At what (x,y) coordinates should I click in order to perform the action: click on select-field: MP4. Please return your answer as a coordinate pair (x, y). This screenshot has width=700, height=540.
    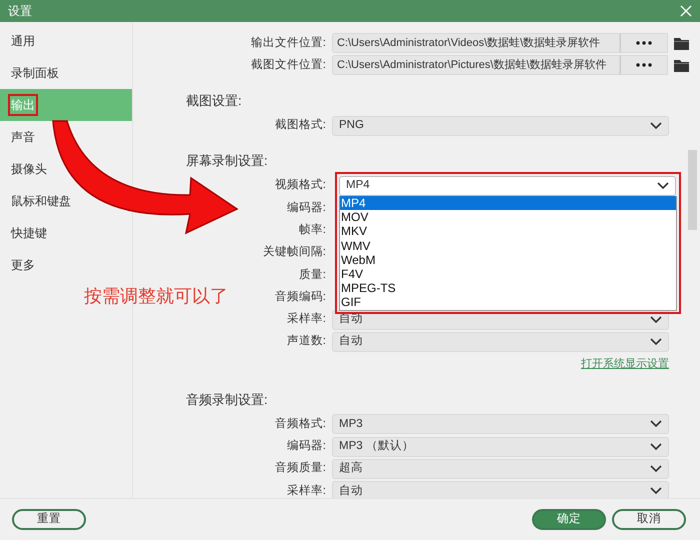
    Looking at the image, I should click on (507, 186).